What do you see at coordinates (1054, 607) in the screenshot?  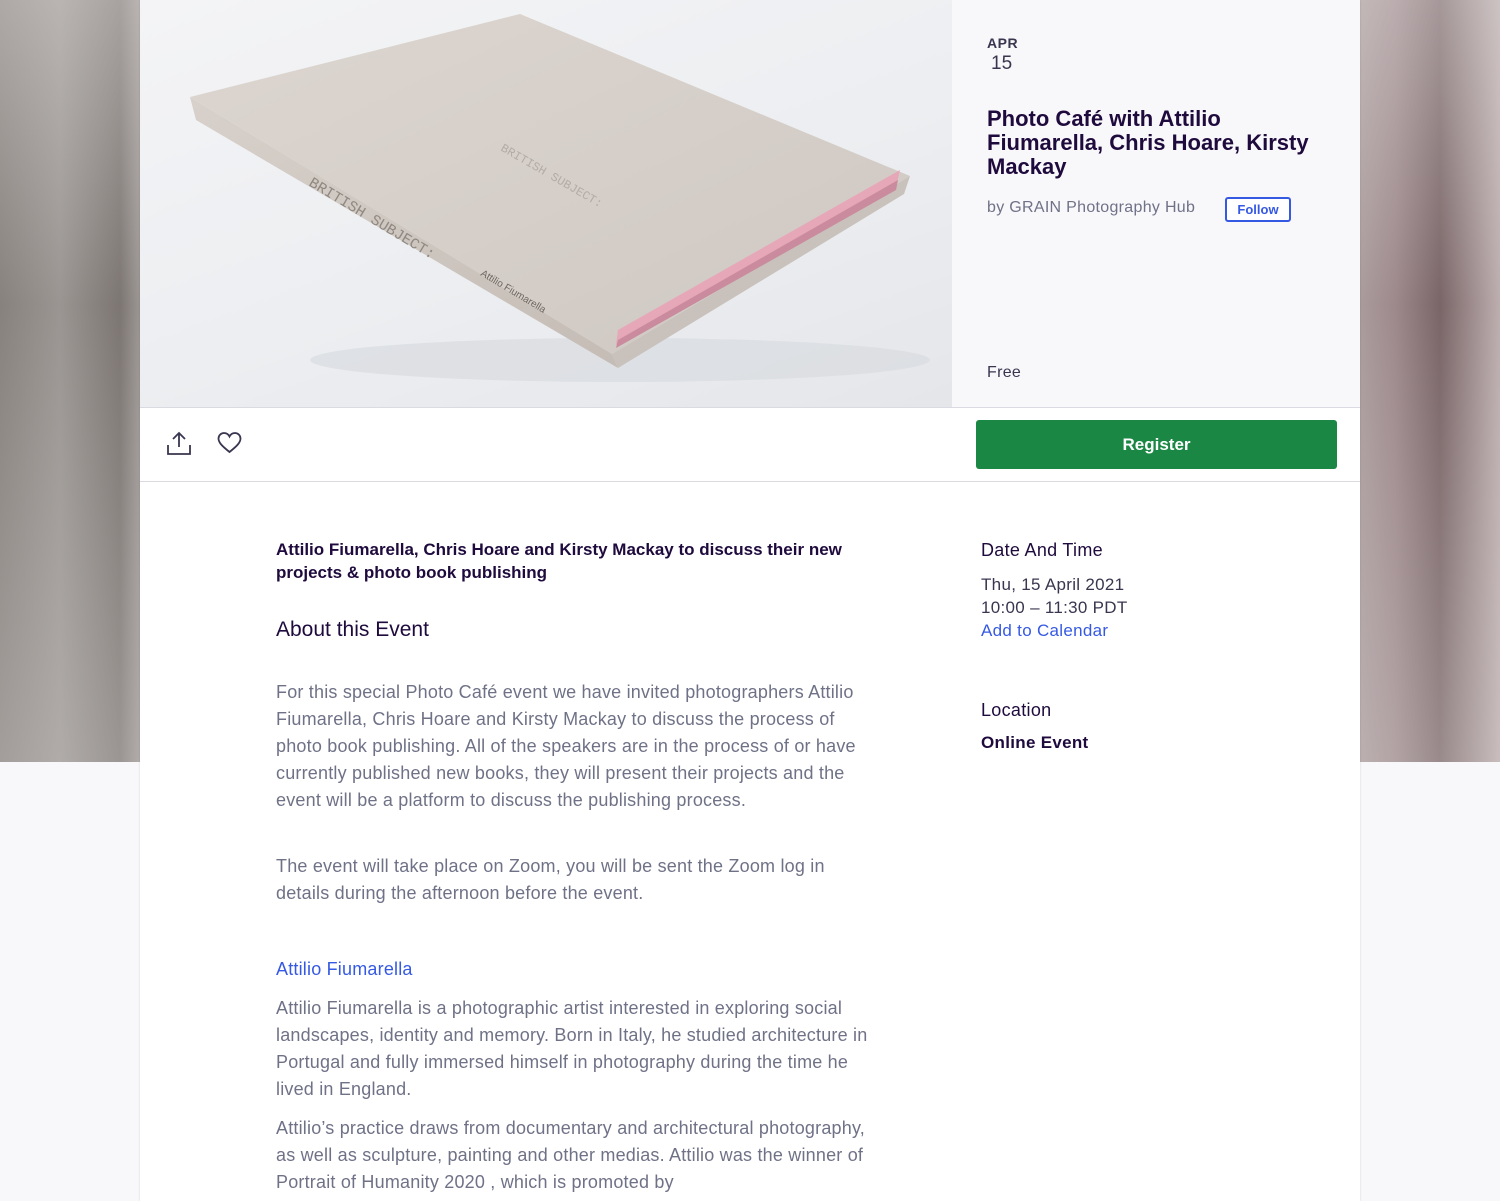 I see `event-time: 10:00 – 11:30 PDT` at bounding box center [1054, 607].